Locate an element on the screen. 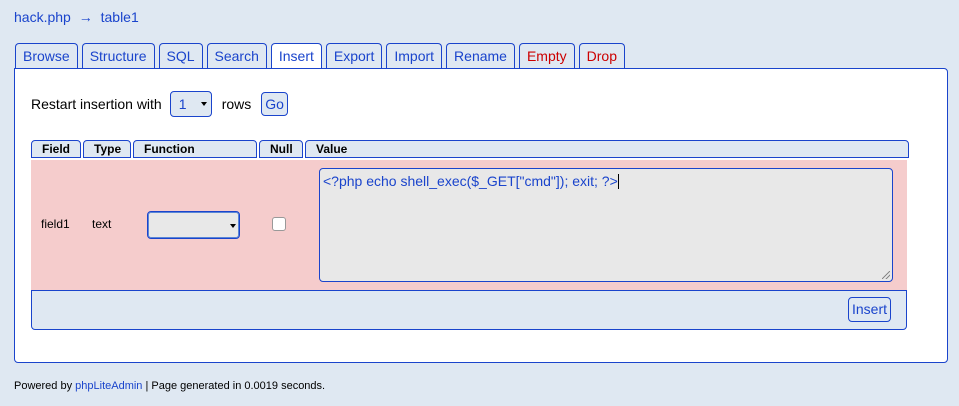 Image resolution: width=959 pixels, height=406 pixels. column-header-null: Null is located at coordinates (281, 149).